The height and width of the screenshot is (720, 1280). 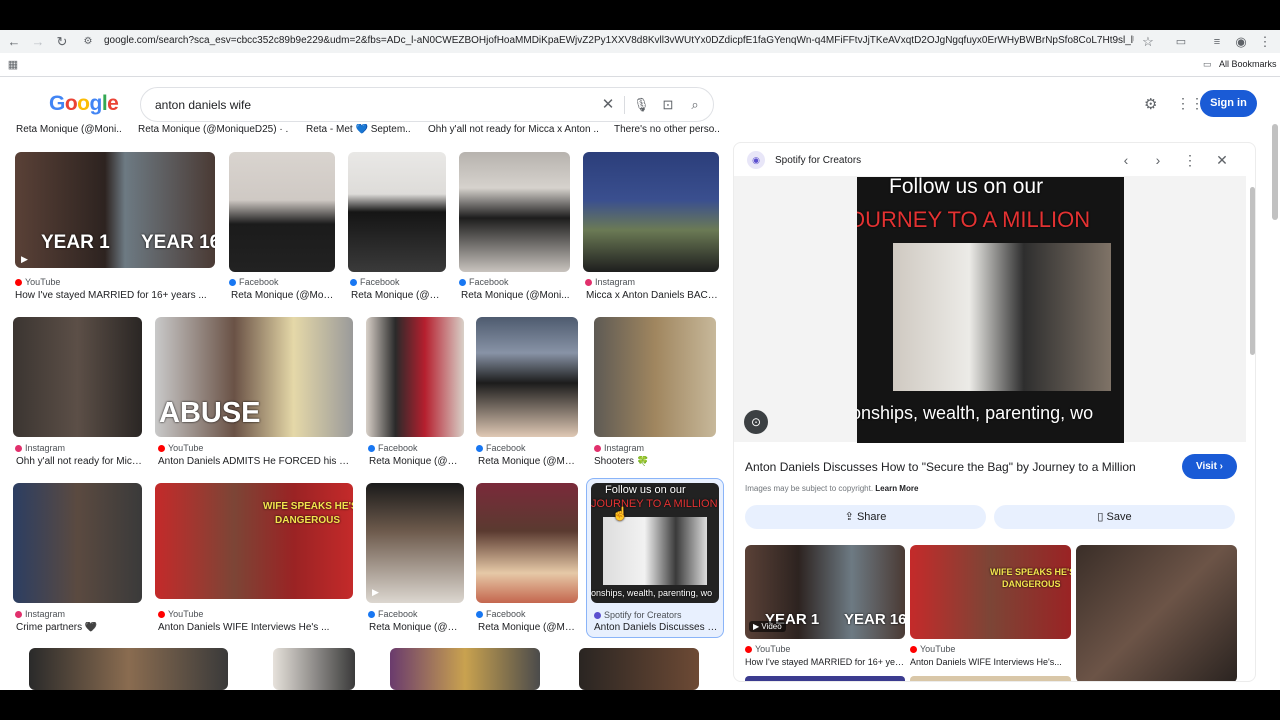 What do you see at coordinates (966, 187) in the screenshot?
I see `preview-follow-text: Follow us on our` at bounding box center [966, 187].